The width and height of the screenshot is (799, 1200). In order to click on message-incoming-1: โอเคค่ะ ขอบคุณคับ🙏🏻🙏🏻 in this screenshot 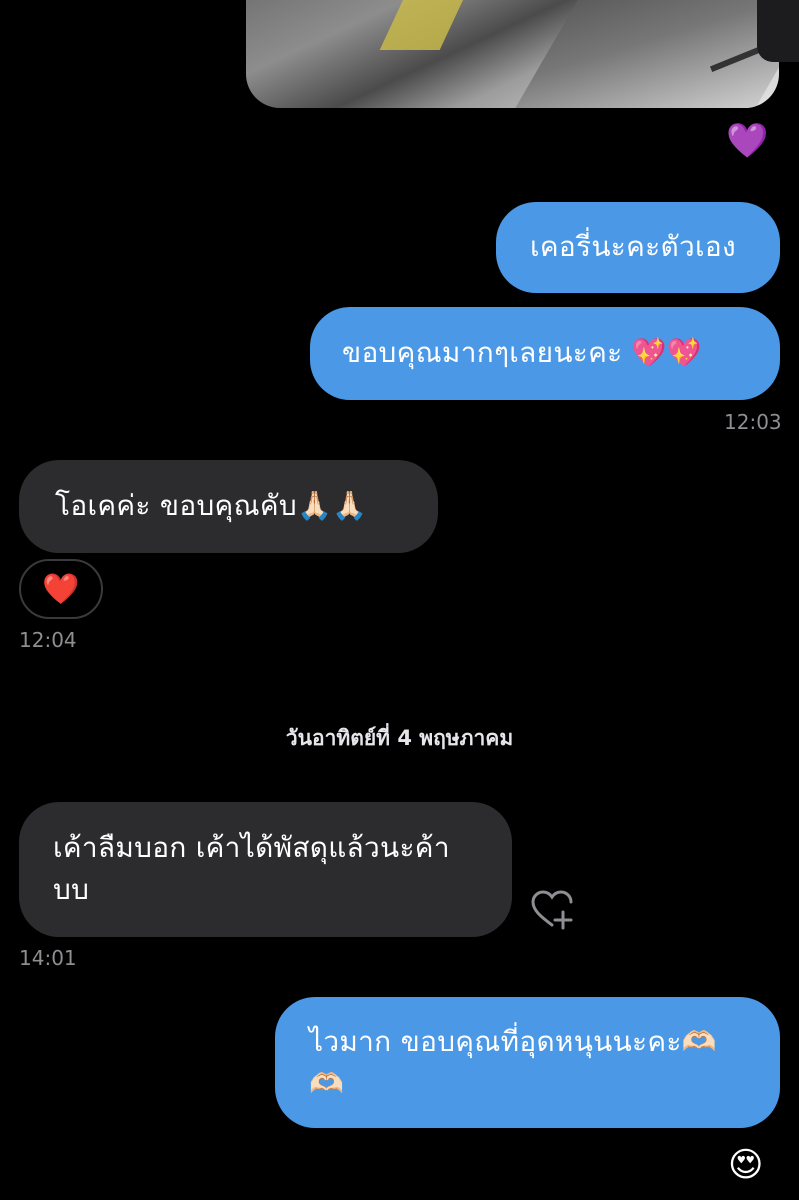, I will do `click(228, 506)`.